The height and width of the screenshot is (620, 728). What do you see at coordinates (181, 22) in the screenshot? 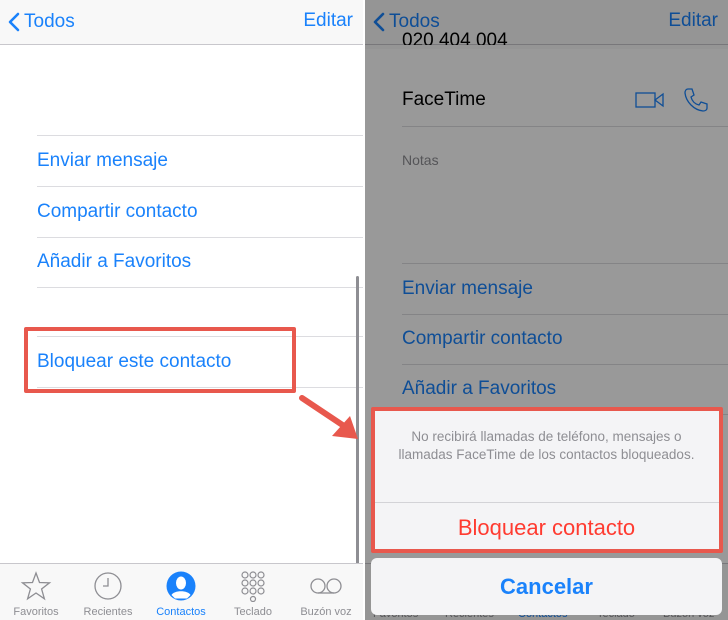
I see `nav-bar: Todos Editar` at bounding box center [181, 22].